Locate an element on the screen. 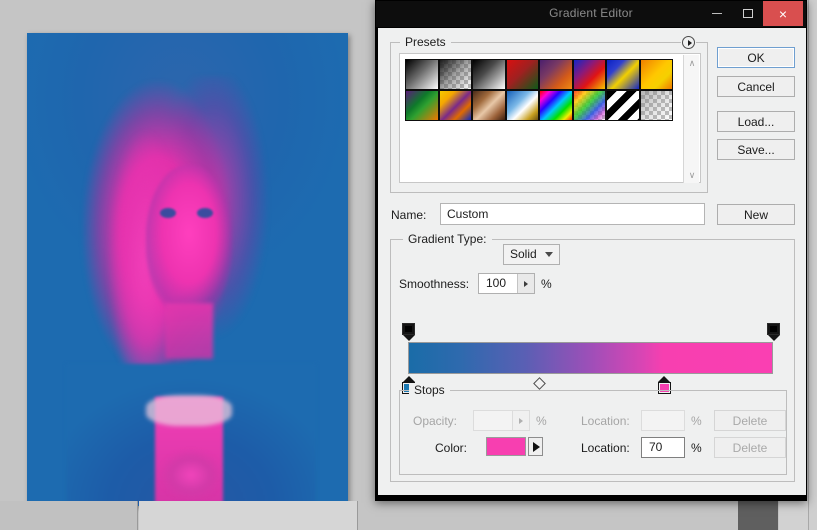 Image resolution: width=817 pixels, height=530 pixels. gradient-preview-bar is located at coordinates (590, 358).